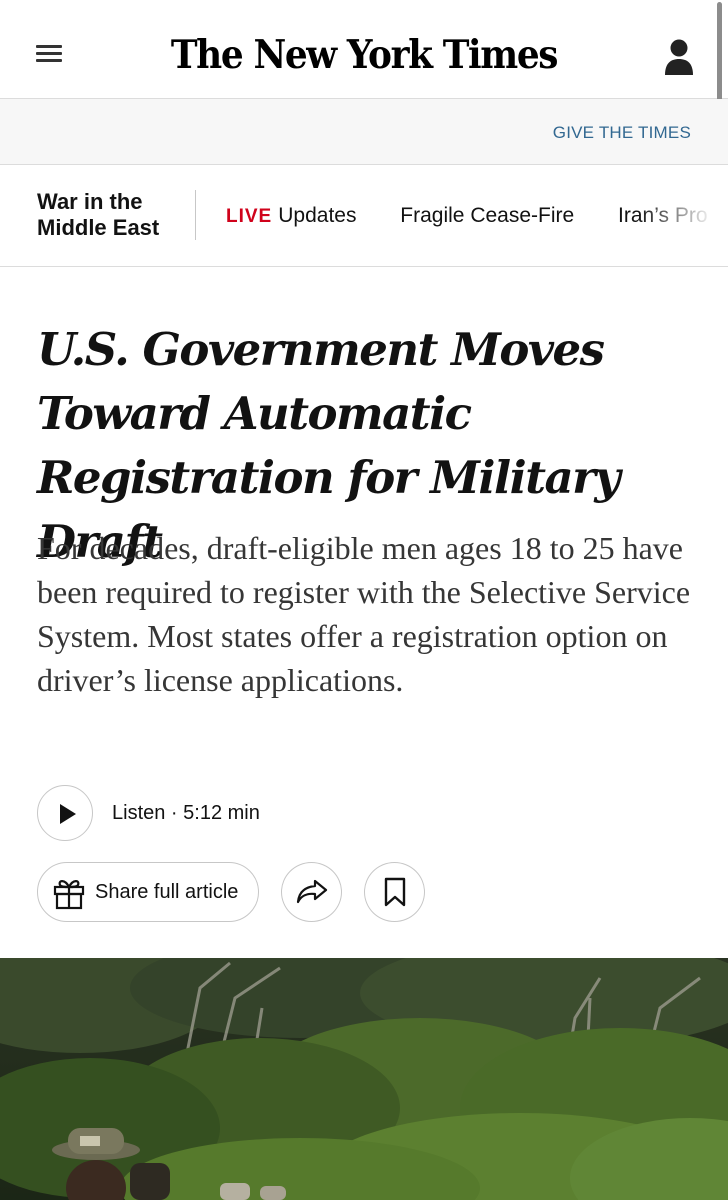  What do you see at coordinates (186, 813) in the screenshot?
I see `listen-duration: Listen · 5:12 min` at bounding box center [186, 813].